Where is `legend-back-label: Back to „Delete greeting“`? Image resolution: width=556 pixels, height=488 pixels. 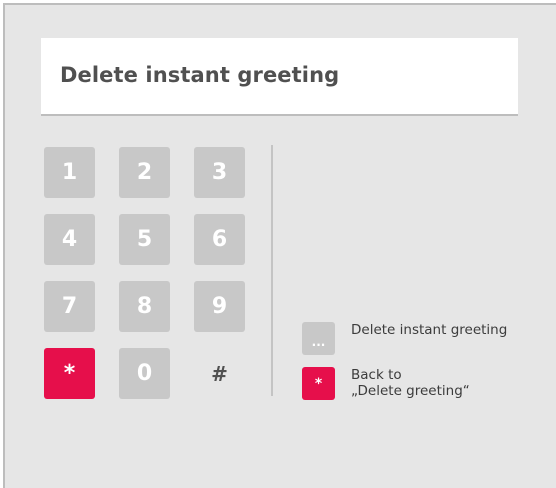 legend-back-label: Back to „Delete greeting“ is located at coordinates (410, 383).